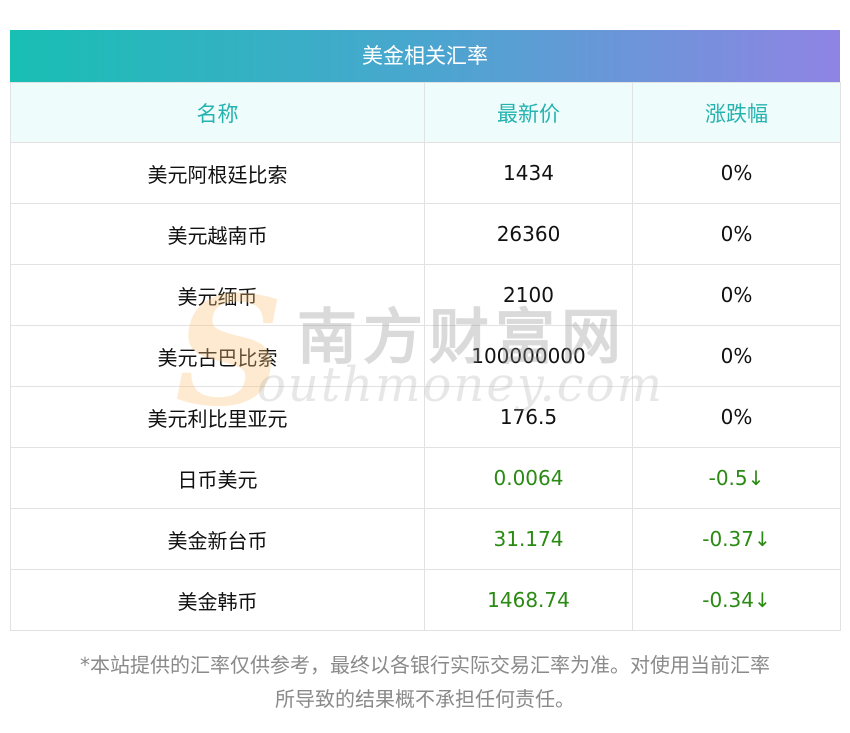 The height and width of the screenshot is (733, 850). I want to click on latest-price: 1468.74, so click(528, 600).